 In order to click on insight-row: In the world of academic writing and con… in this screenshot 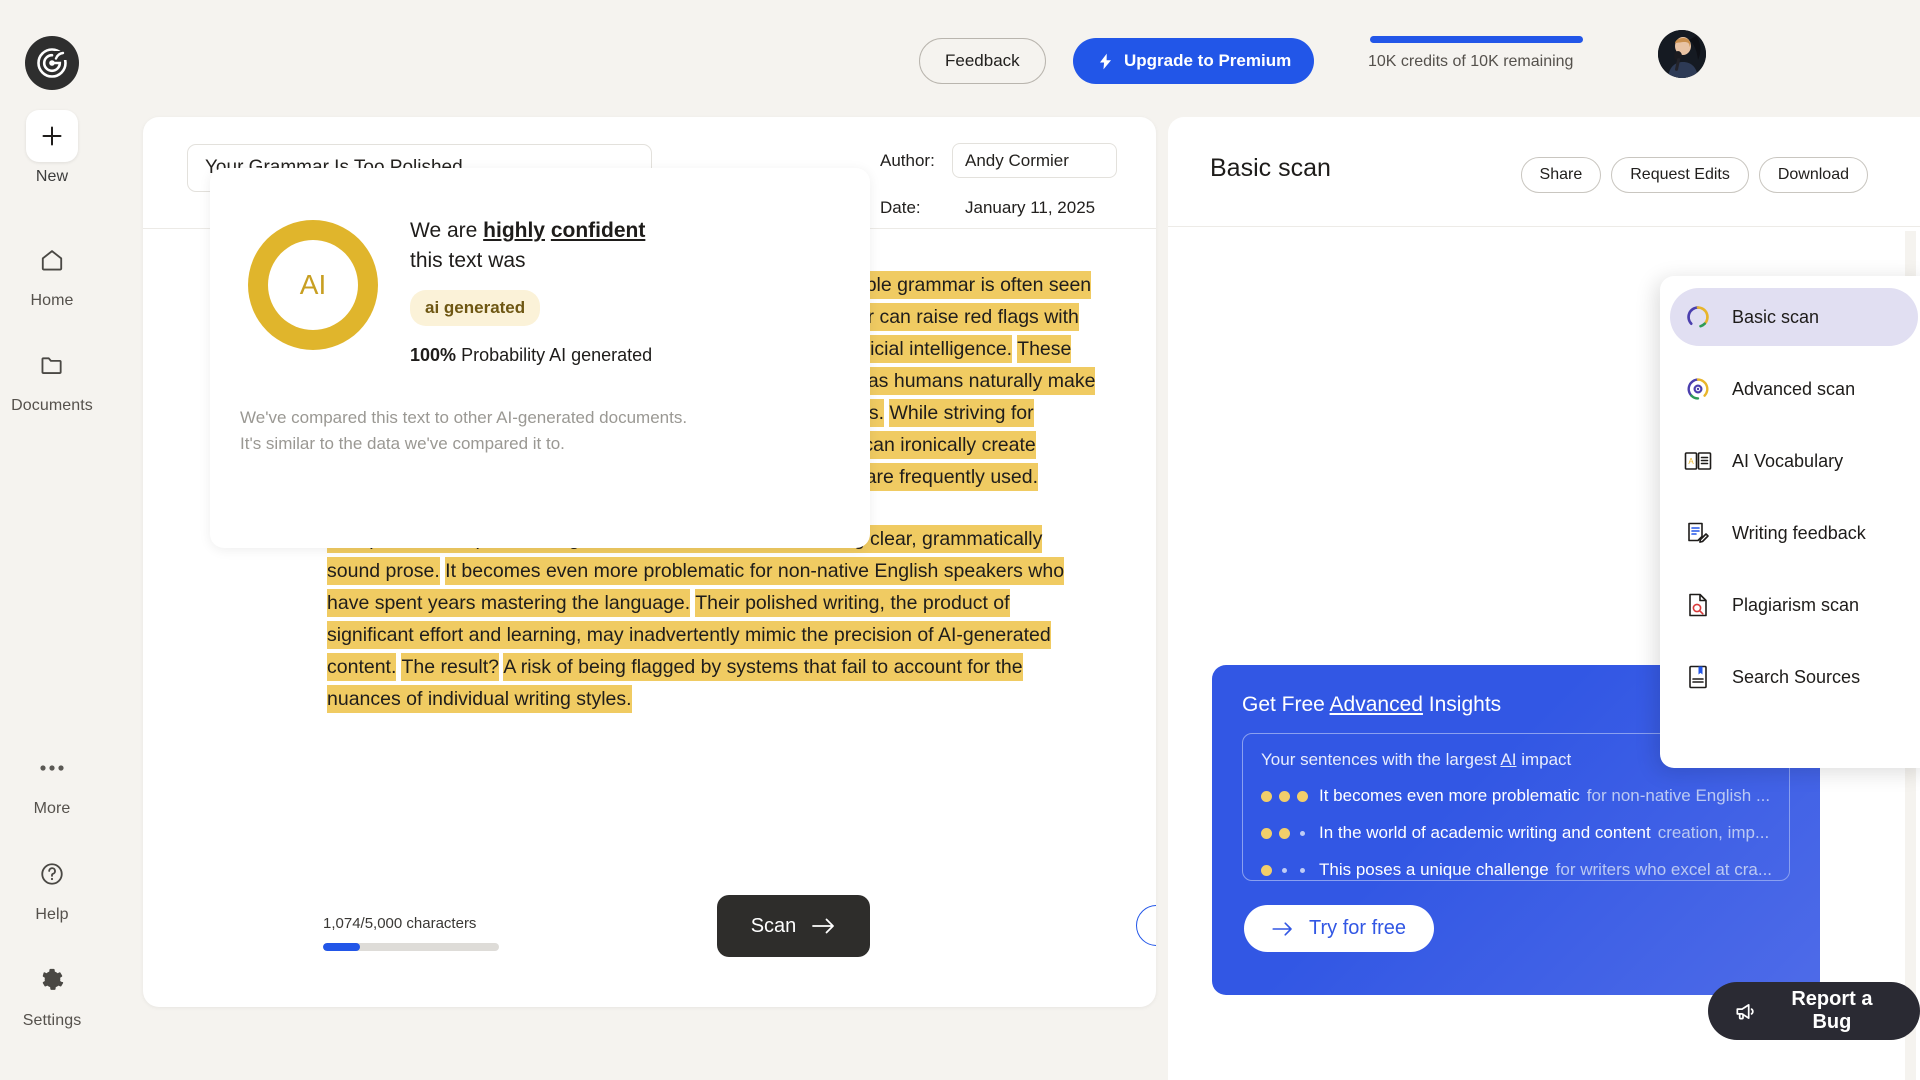, I will do `click(1516, 833)`.